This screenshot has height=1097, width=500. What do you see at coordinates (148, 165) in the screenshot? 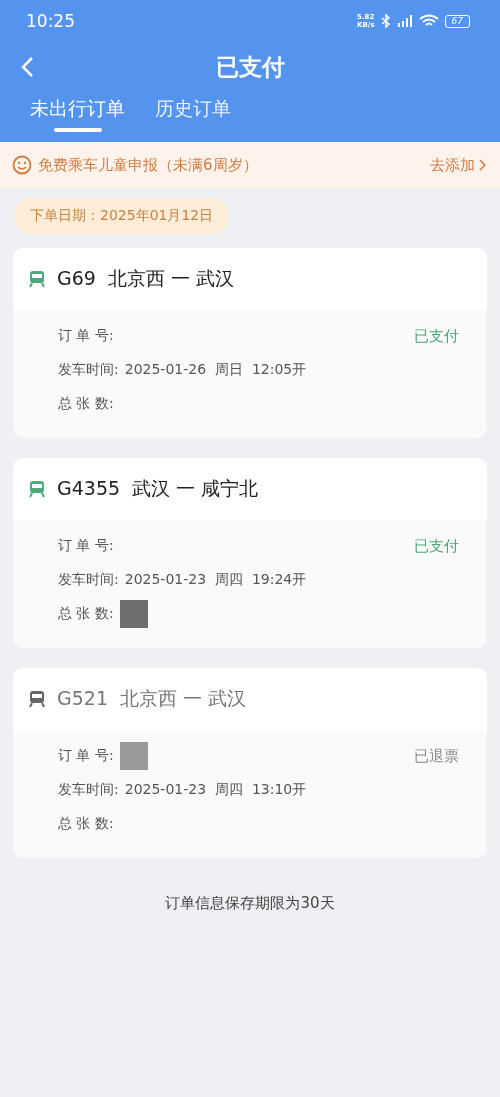
I see `banner-text: 免费乘车儿童申报（未满6周岁）` at bounding box center [148, 165].